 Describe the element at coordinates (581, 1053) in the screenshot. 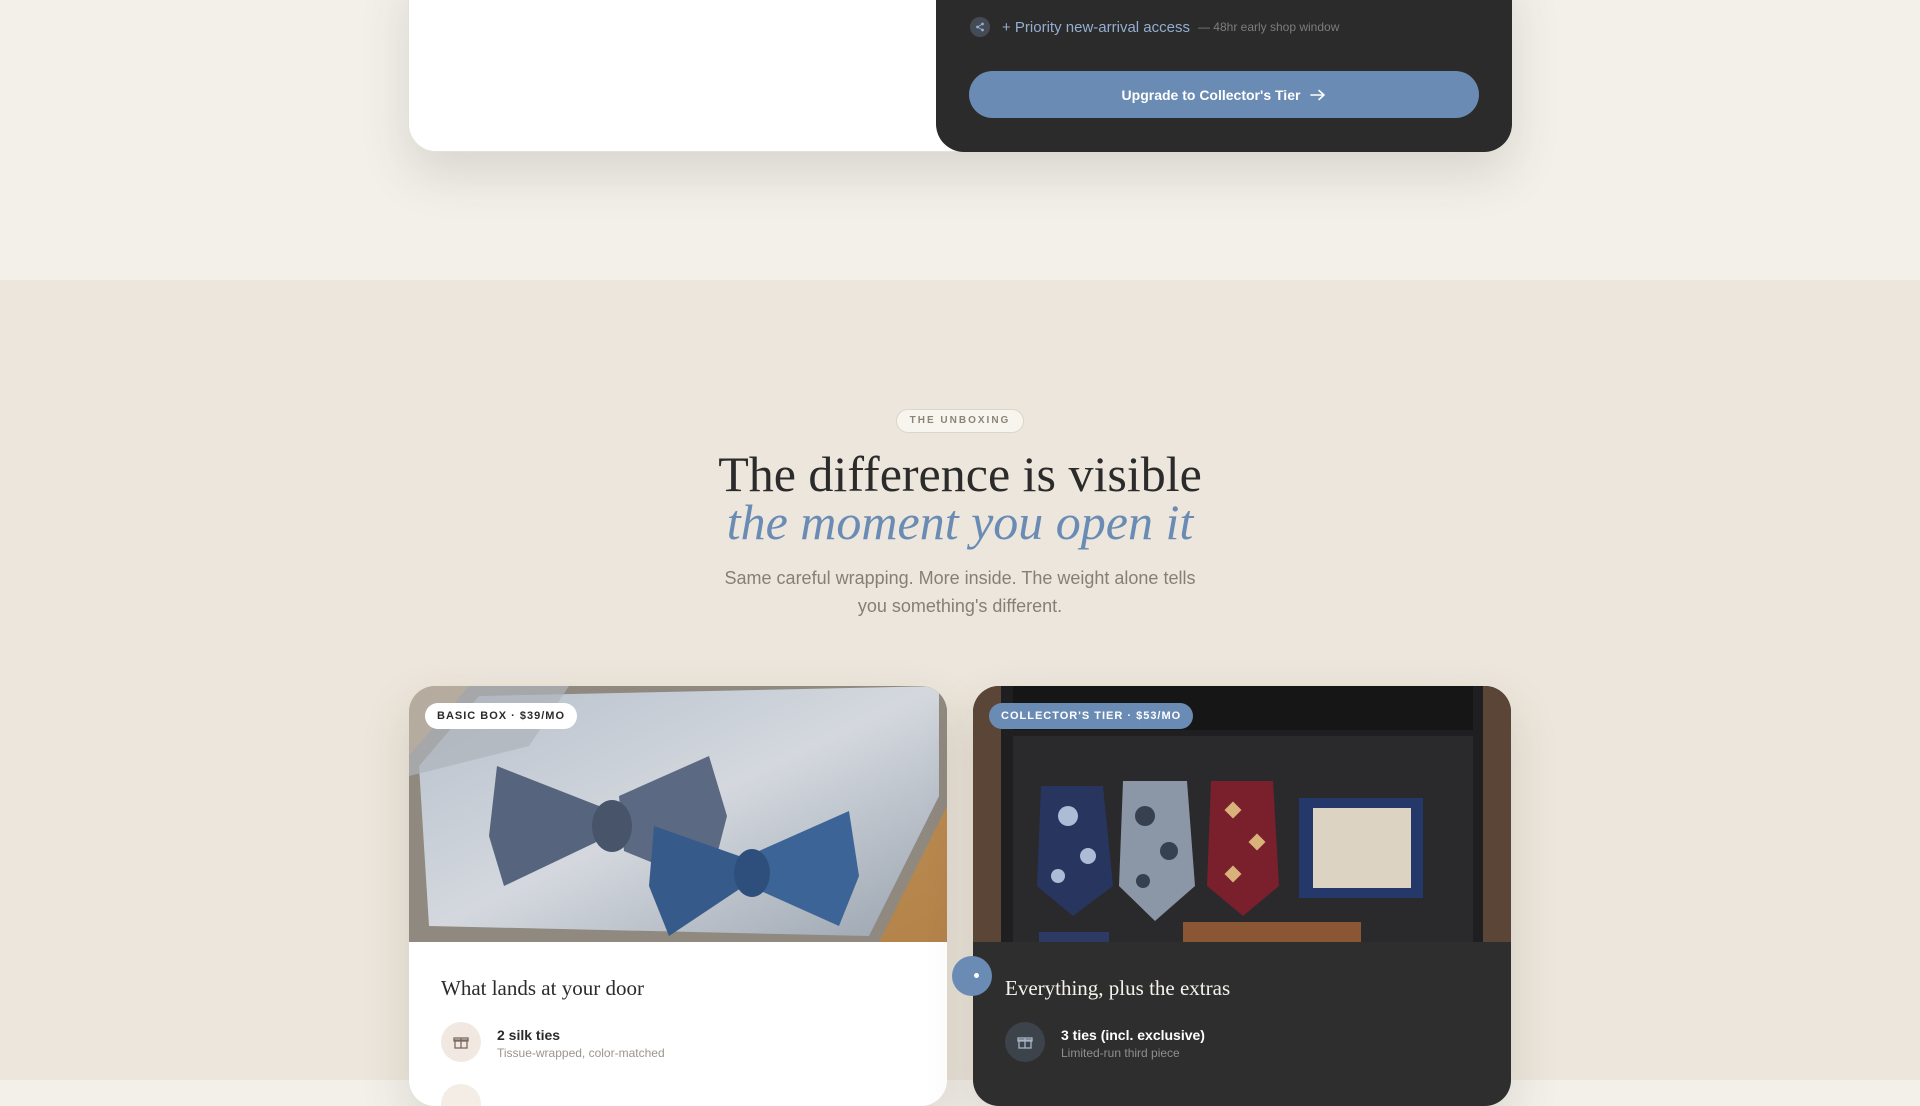

I see `basic-item-subtitle: Tissue-wrapped, color-matched` at that location.